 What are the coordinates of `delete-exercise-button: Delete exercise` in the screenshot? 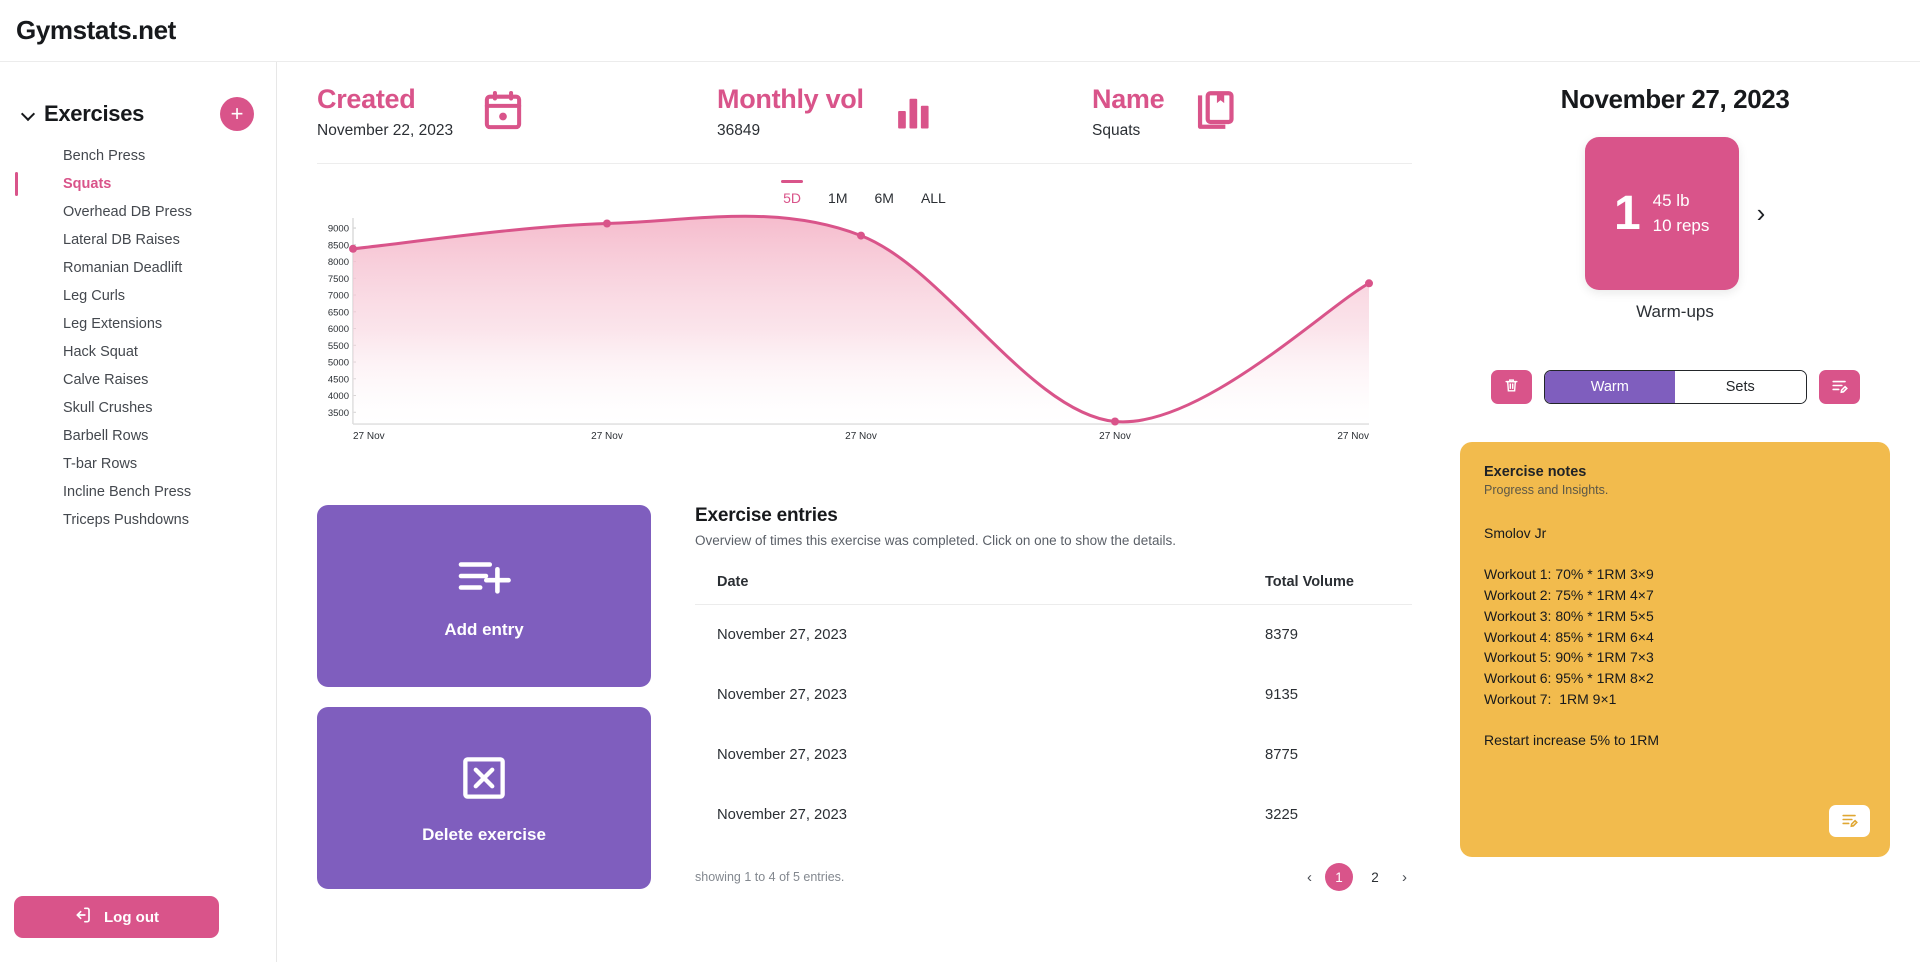 It's located at (484, 798).